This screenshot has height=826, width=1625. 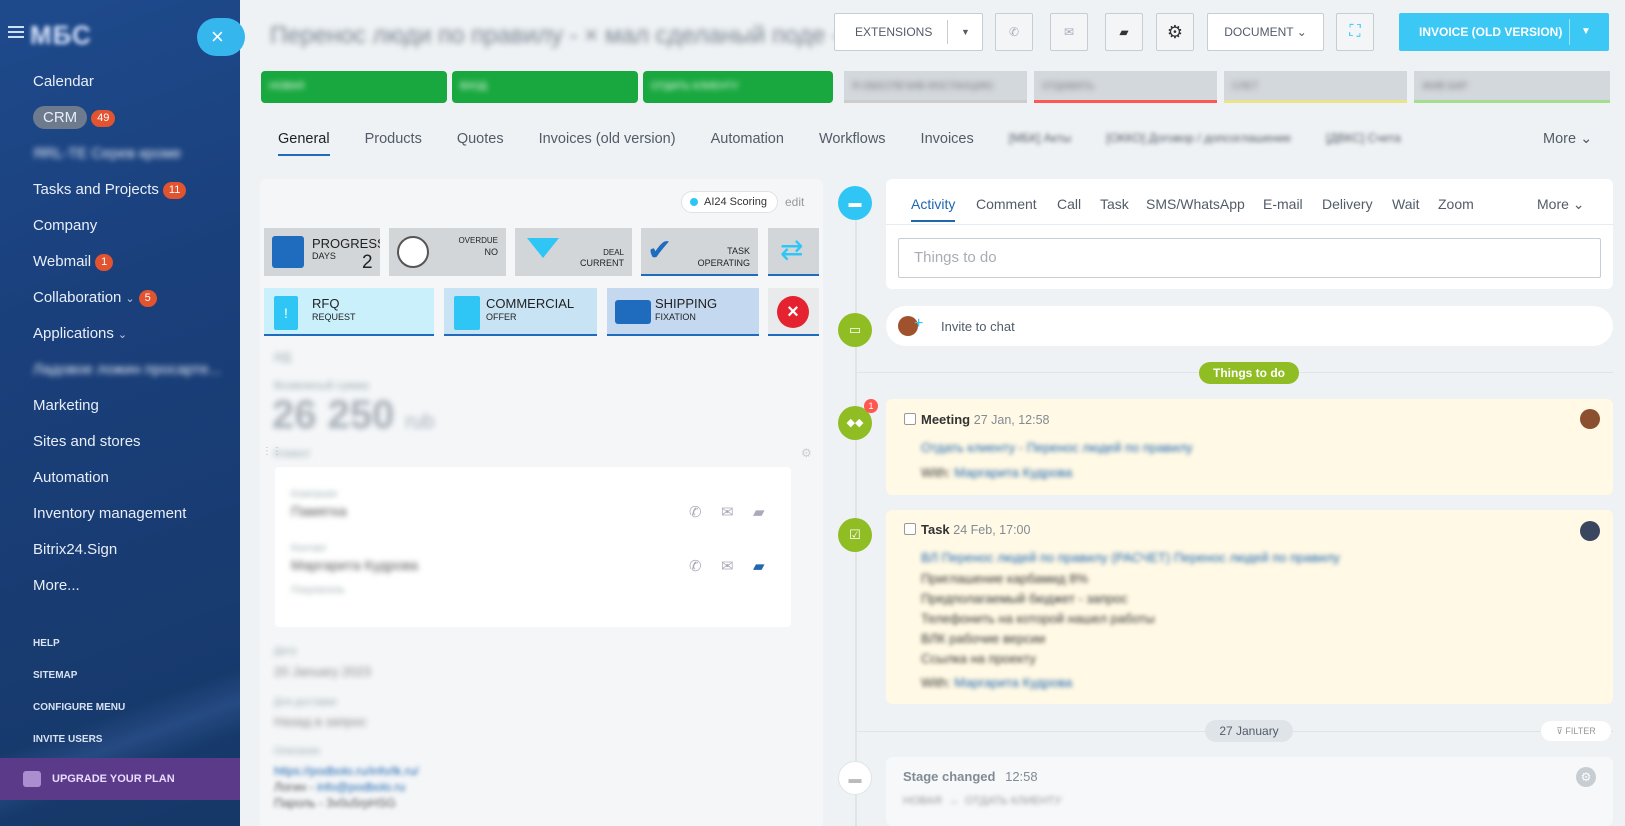 What do you see at coordinates (910, 529) in the screenshot?
I see `task-checkbox` at bounding box center [910, 529].